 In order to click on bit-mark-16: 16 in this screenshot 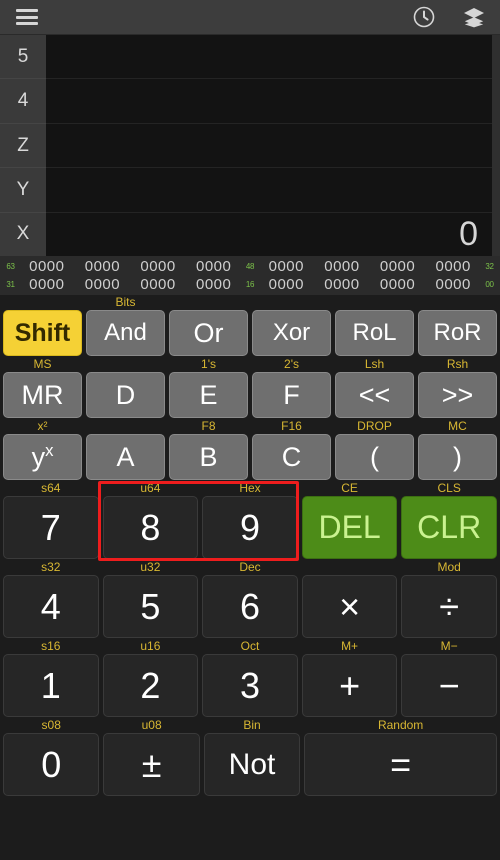, I will do `click(250, 284)`.